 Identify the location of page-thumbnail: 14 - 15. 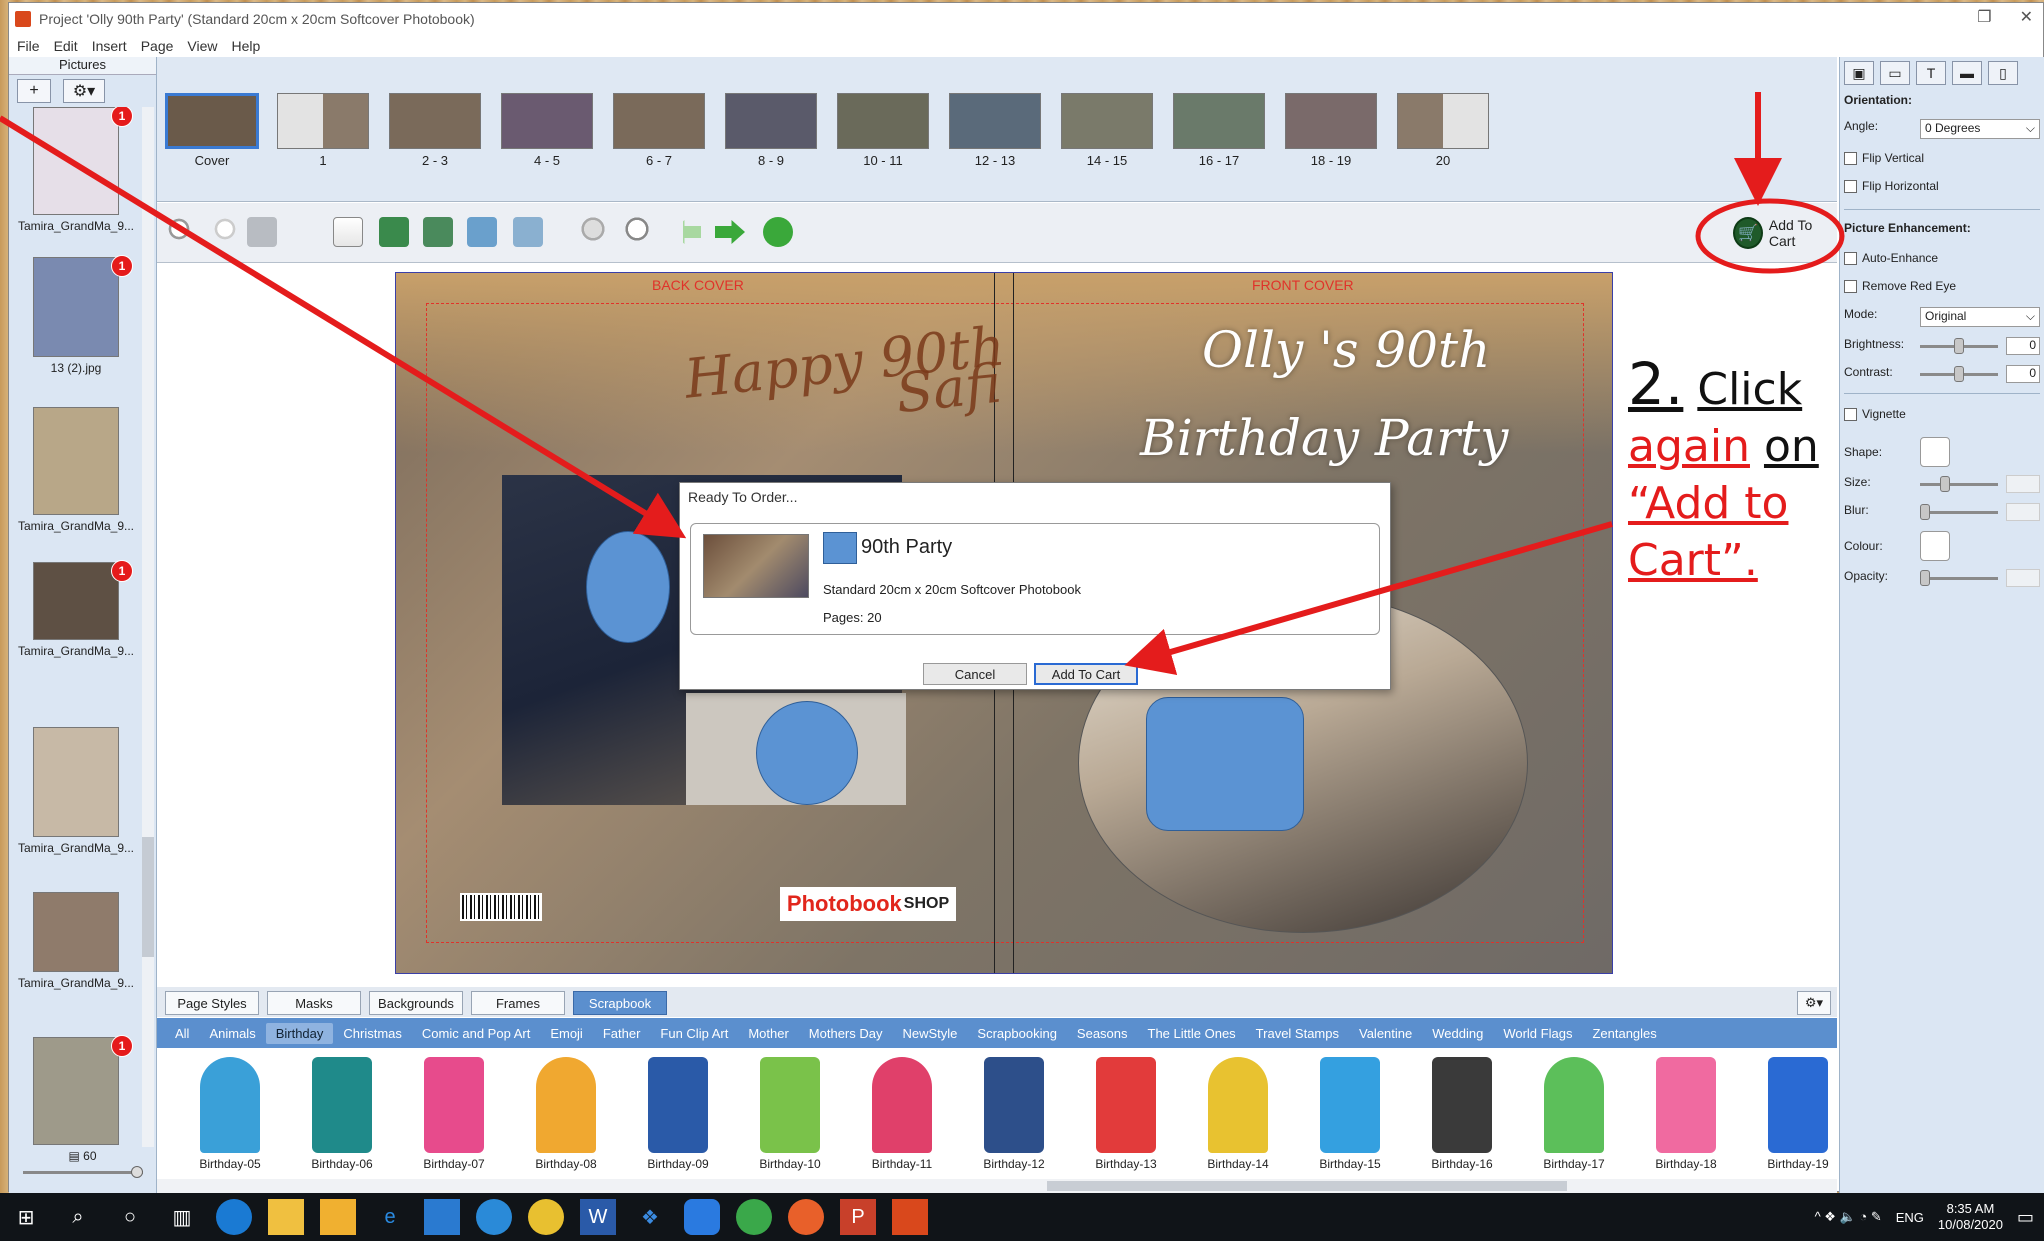
(1107, 130).